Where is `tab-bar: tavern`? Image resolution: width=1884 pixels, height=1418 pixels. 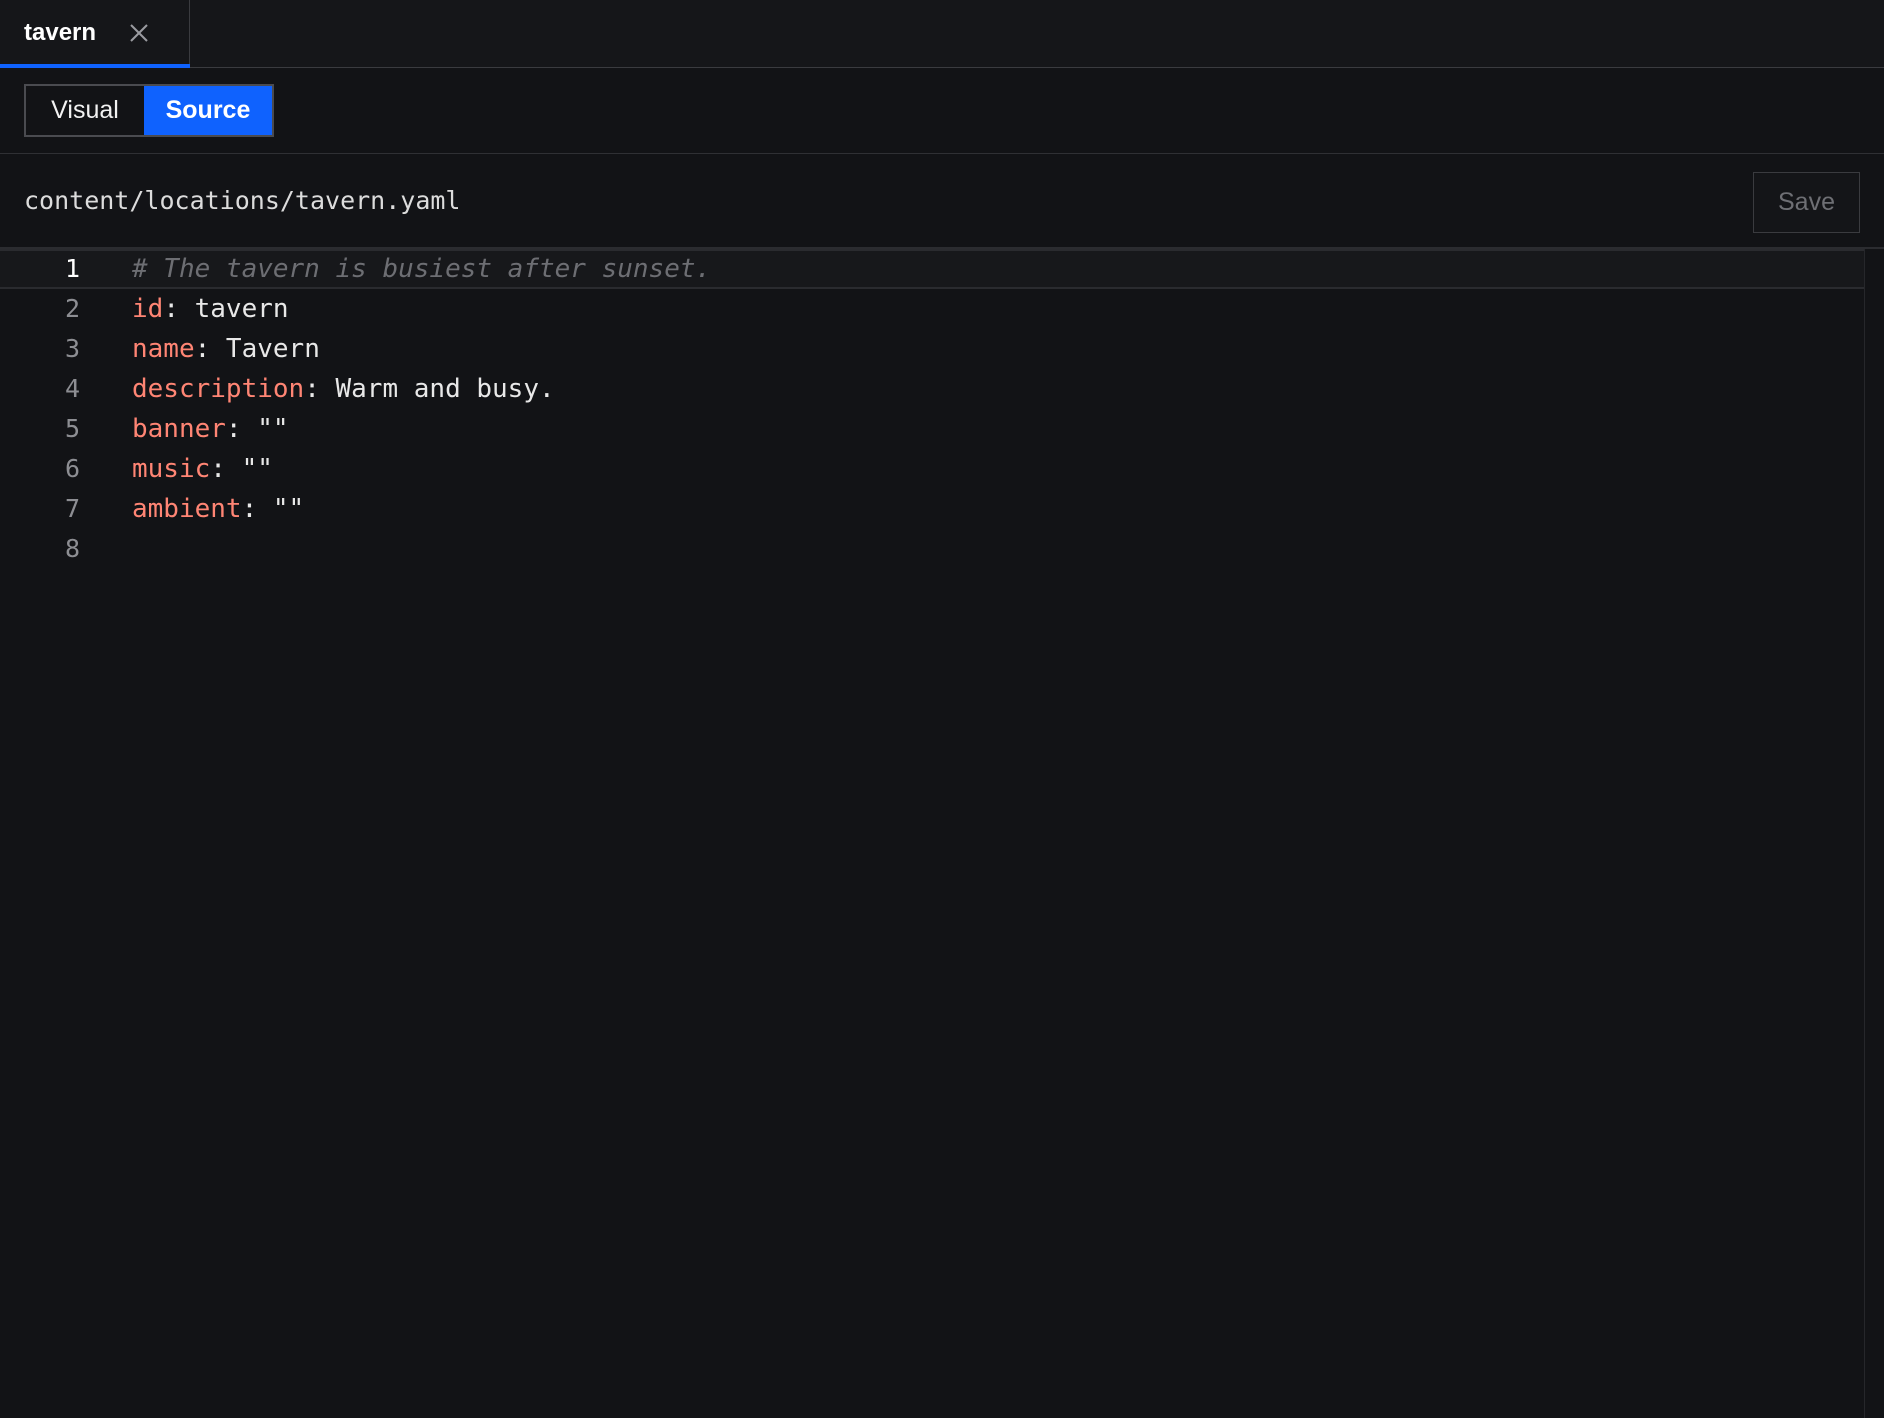 tab-bar: tavern is located at coordinates (942, 34).